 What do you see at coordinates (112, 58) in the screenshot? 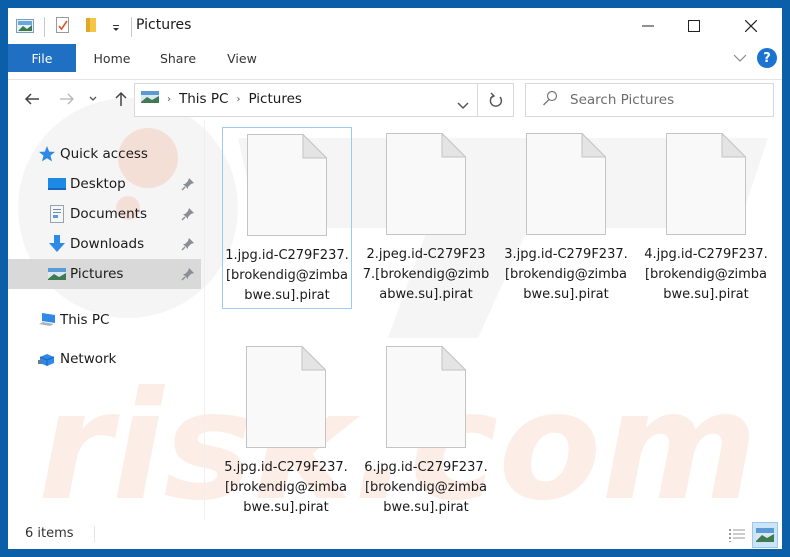
I see `tab-home: Home` at bounding box center [112, 58].